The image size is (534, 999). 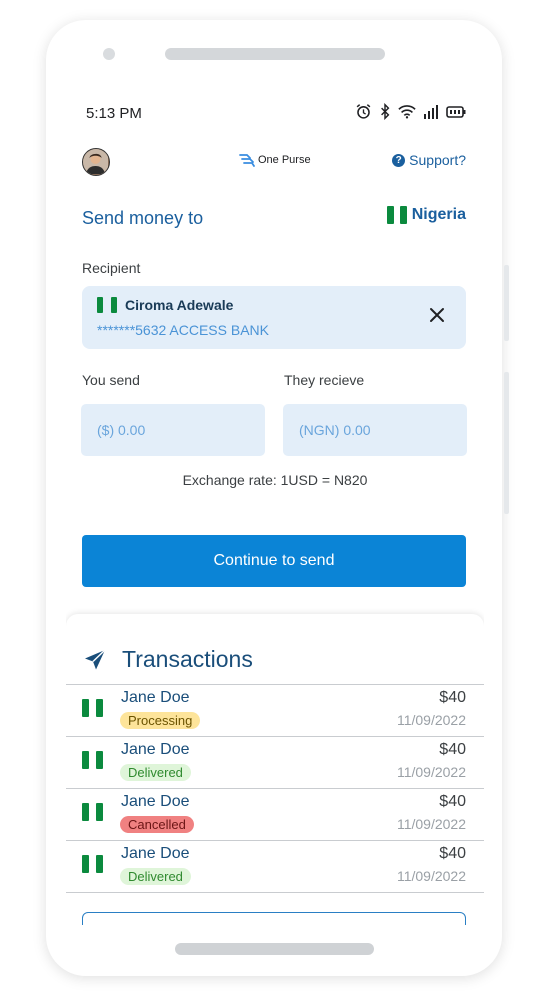 I want to click on user-avatar, so click(x=96, y=162).